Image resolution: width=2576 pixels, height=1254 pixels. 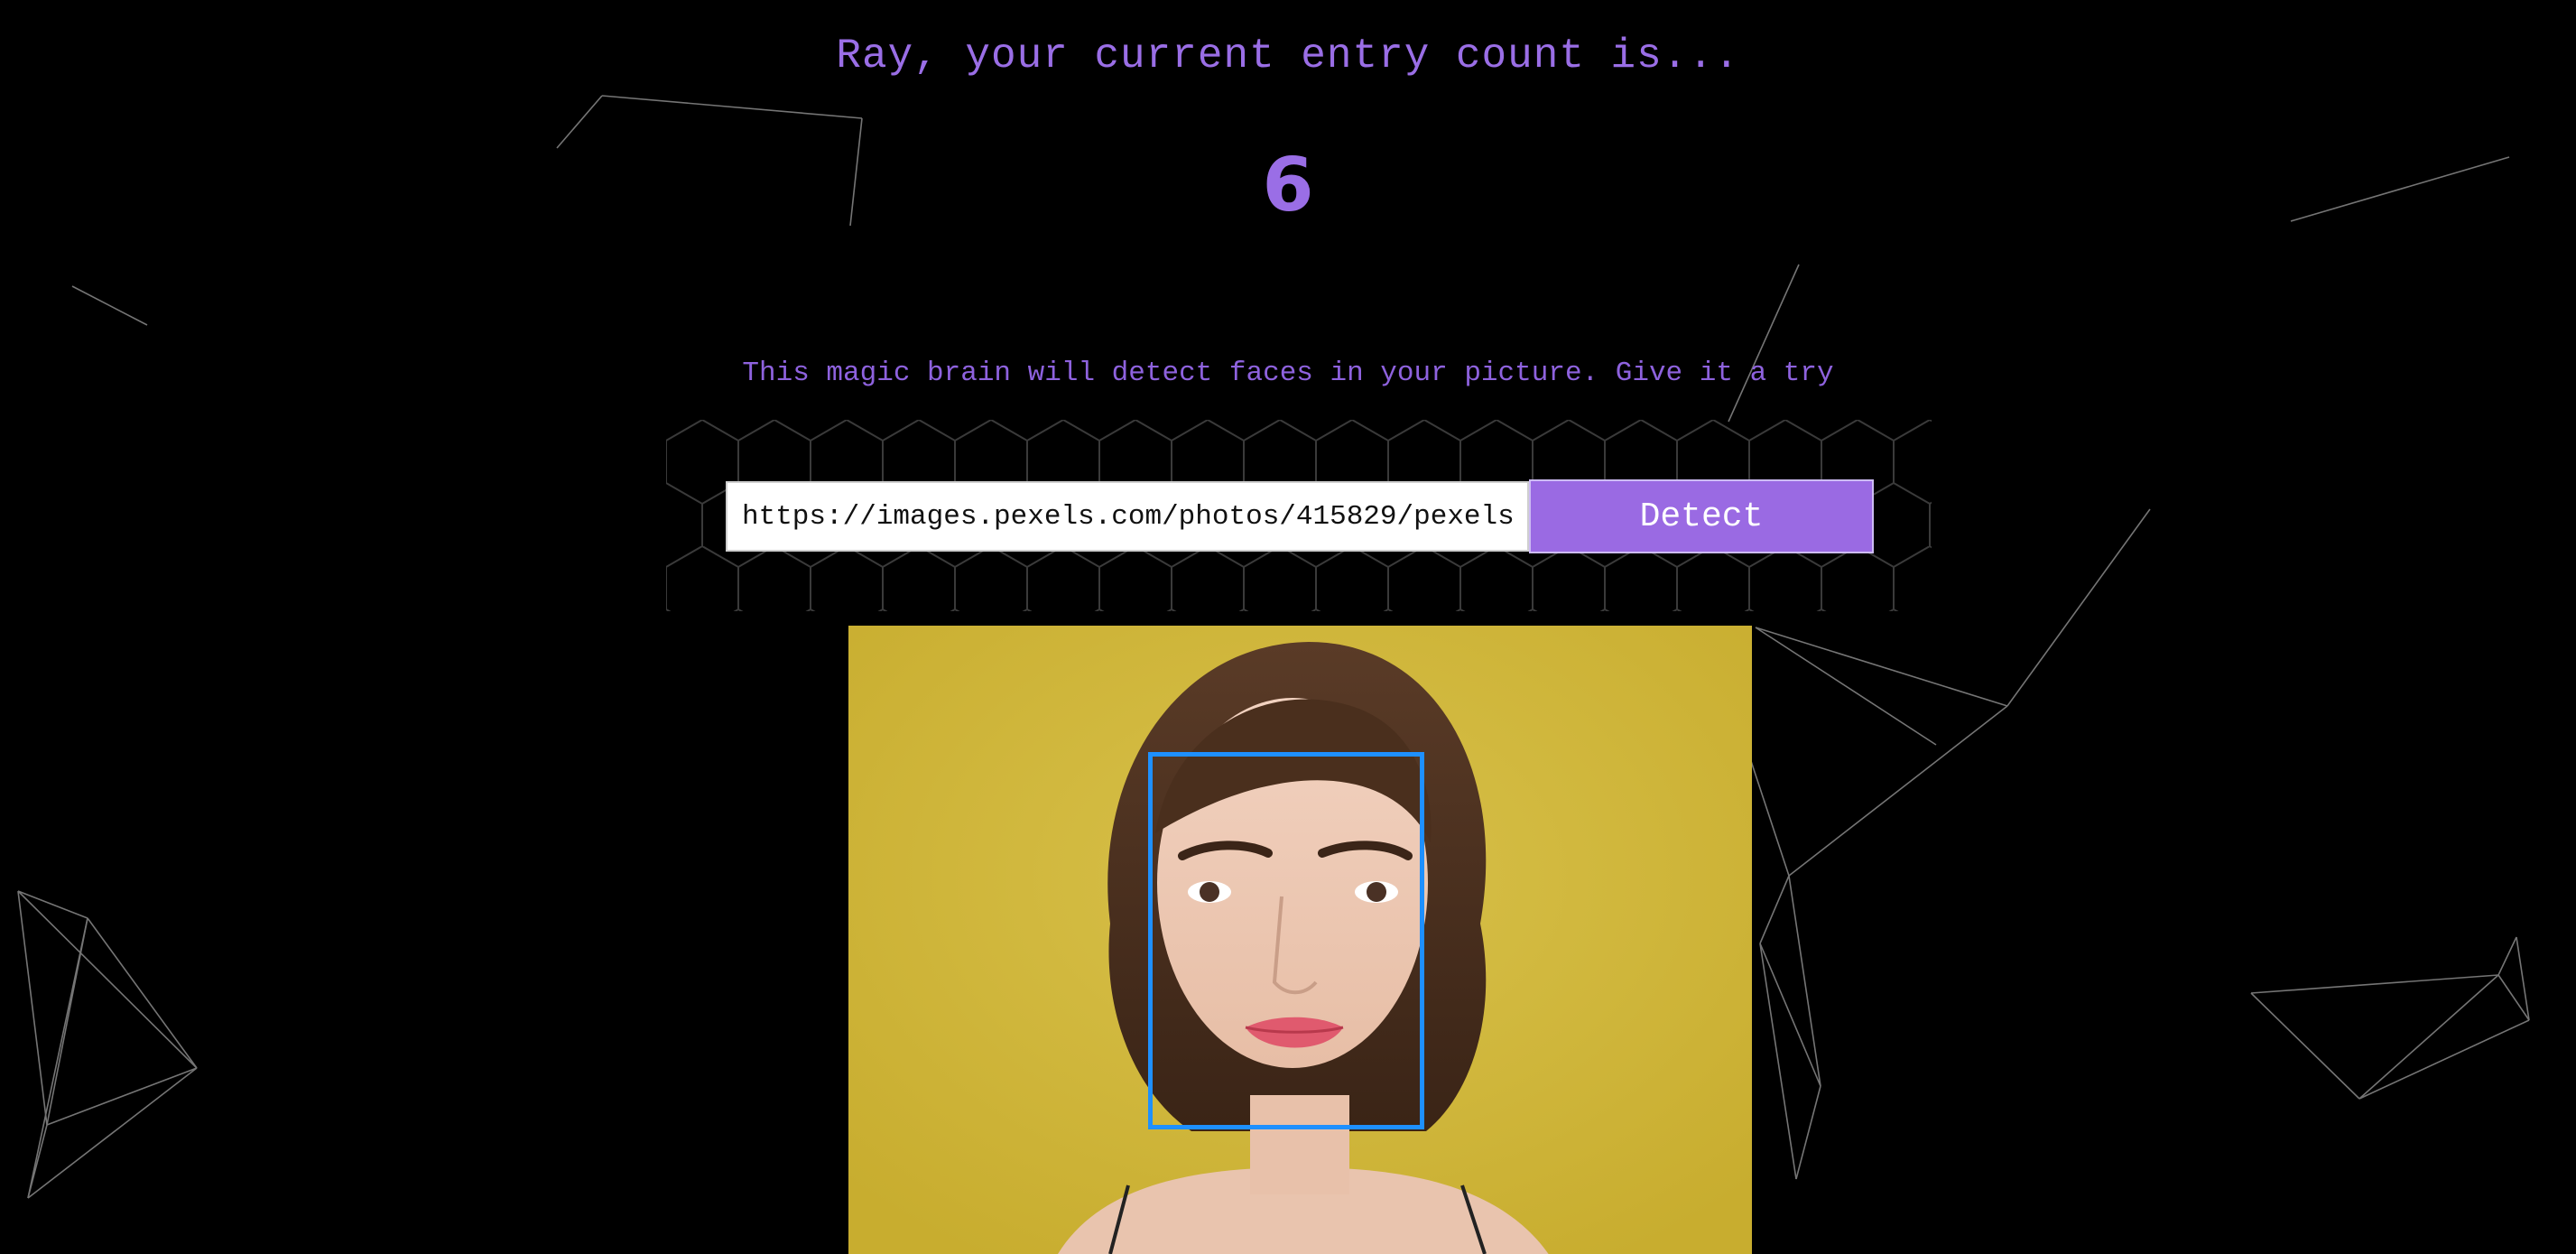 I want to click on detect-button: Detect, so click(x=1701, y=516).